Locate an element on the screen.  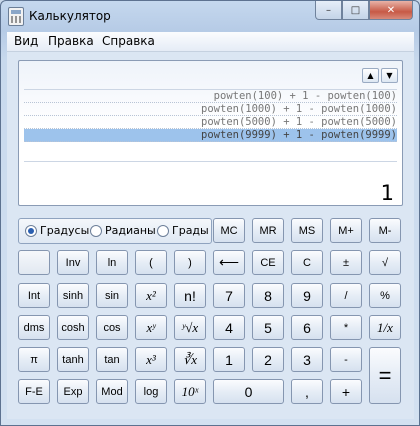
sqrt-button: √ is located at coordinates (385, 262).